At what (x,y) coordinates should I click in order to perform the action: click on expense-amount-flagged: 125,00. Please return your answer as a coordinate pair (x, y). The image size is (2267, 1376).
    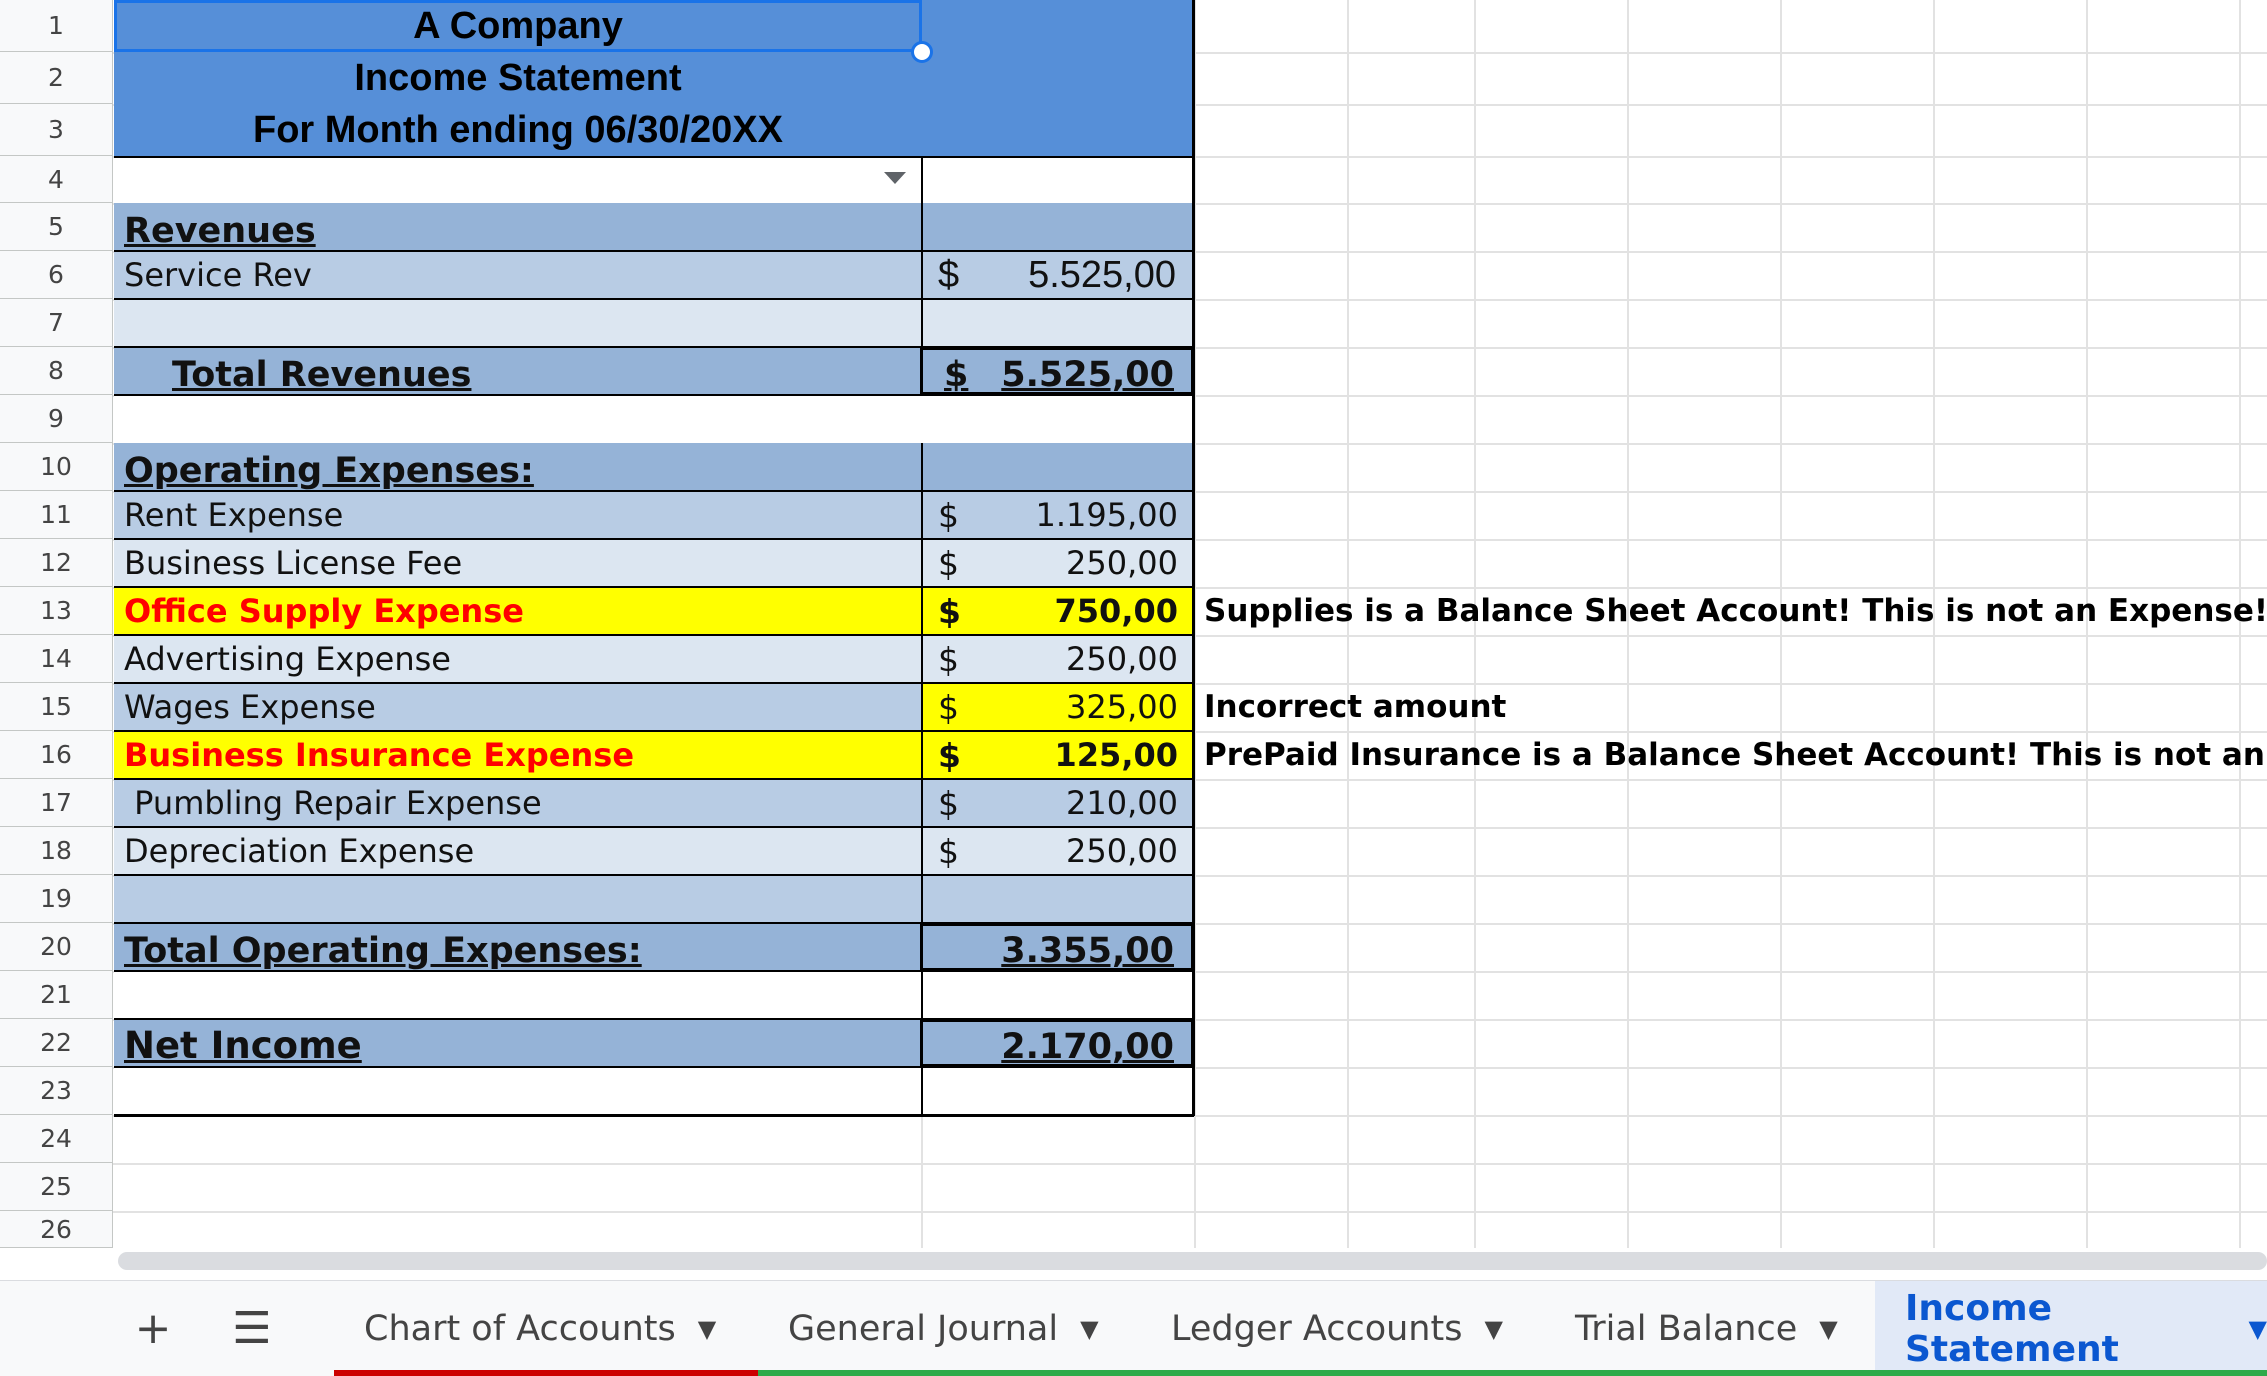
    Looking at the image, I should click on (1058, 755).